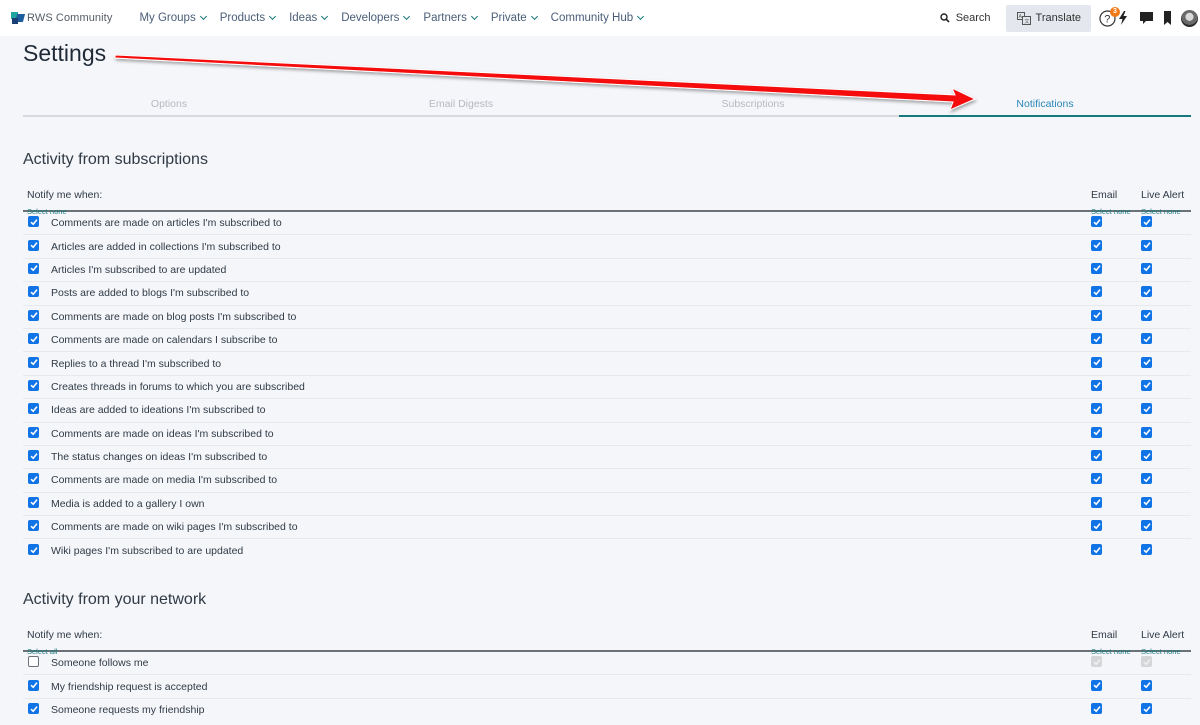 This screenshot has width=1200, height=725. What do you see at coordinates (607, 664) in the screenshot?
I see `notification-row: Someone follows me` at bounding box center [607, 664].